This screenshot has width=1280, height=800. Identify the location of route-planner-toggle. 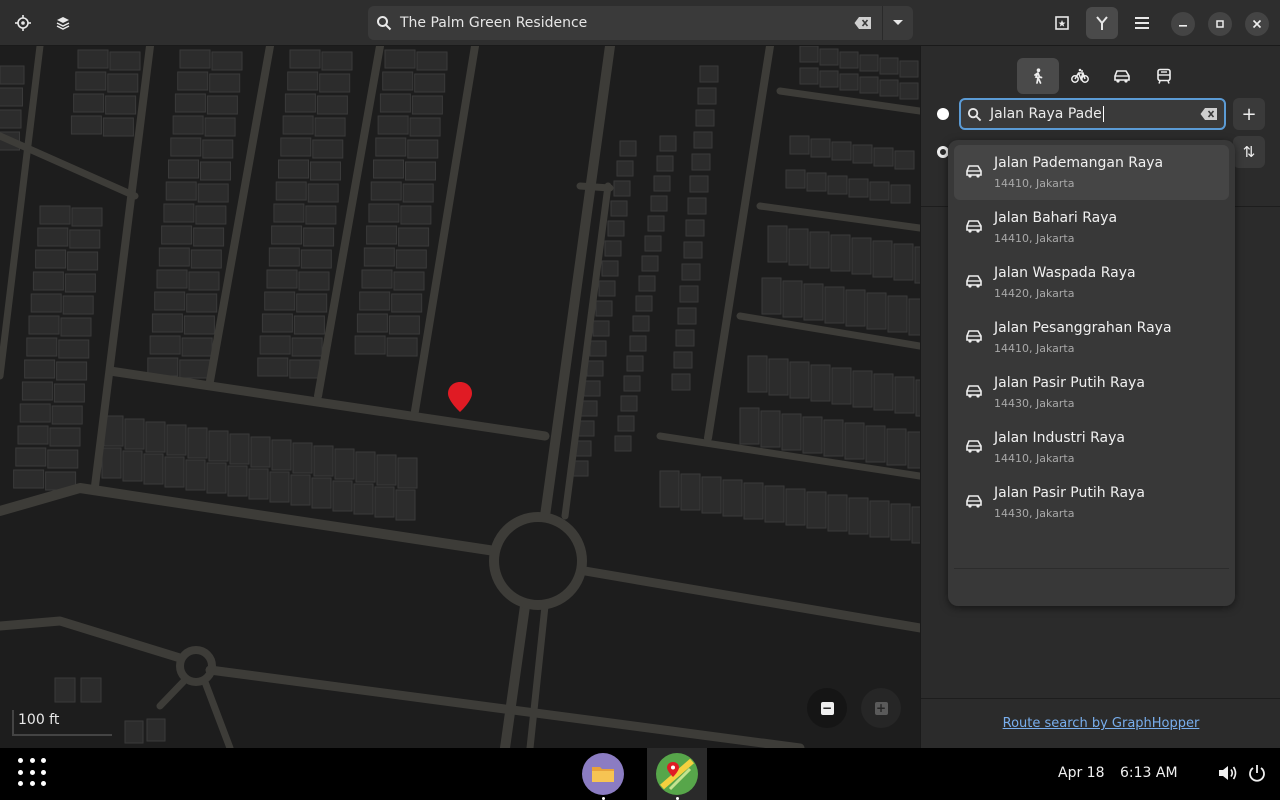
(1102, 23).